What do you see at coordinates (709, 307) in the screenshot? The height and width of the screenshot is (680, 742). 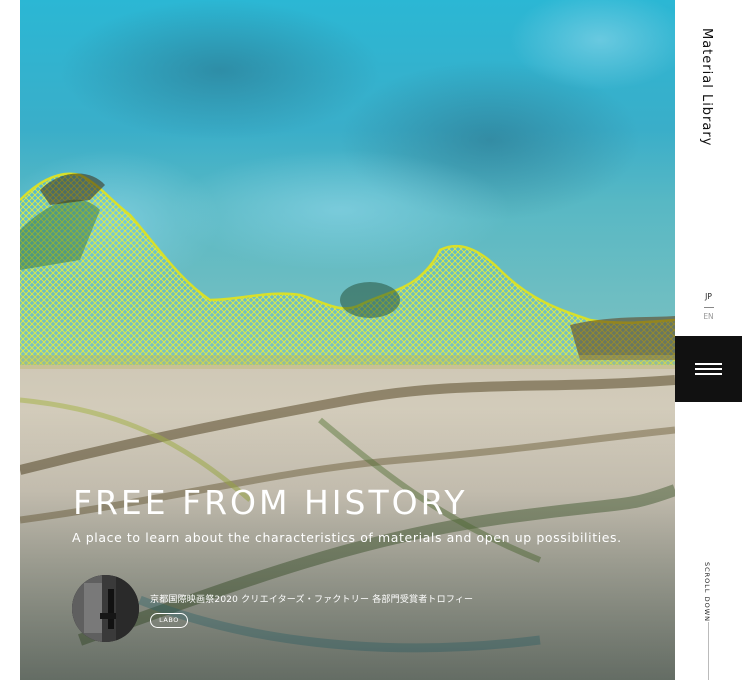 I see `language-divider` at bounding box center [709, 307].